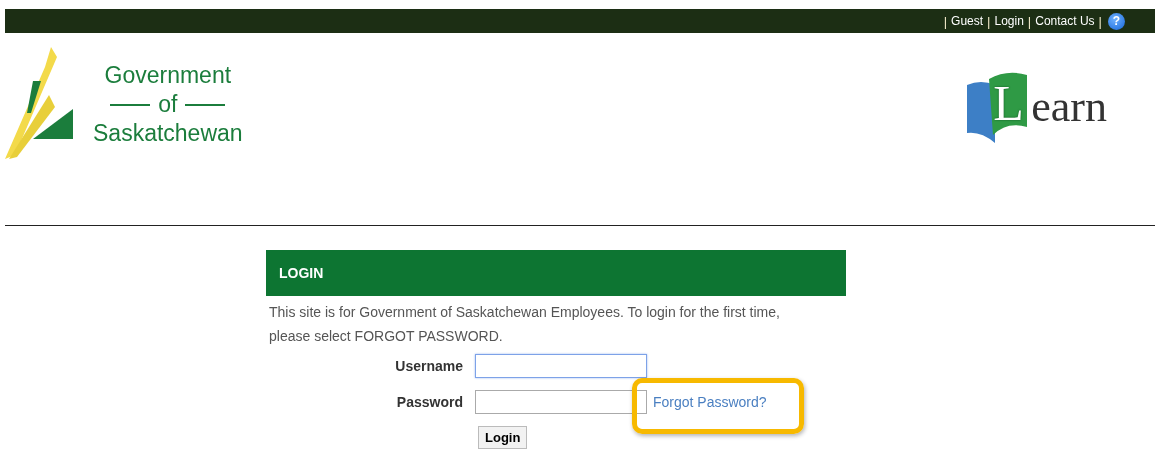 This screenshot has height=459, width=1155. I want to click on logo-text: Government, so click(168, 75).